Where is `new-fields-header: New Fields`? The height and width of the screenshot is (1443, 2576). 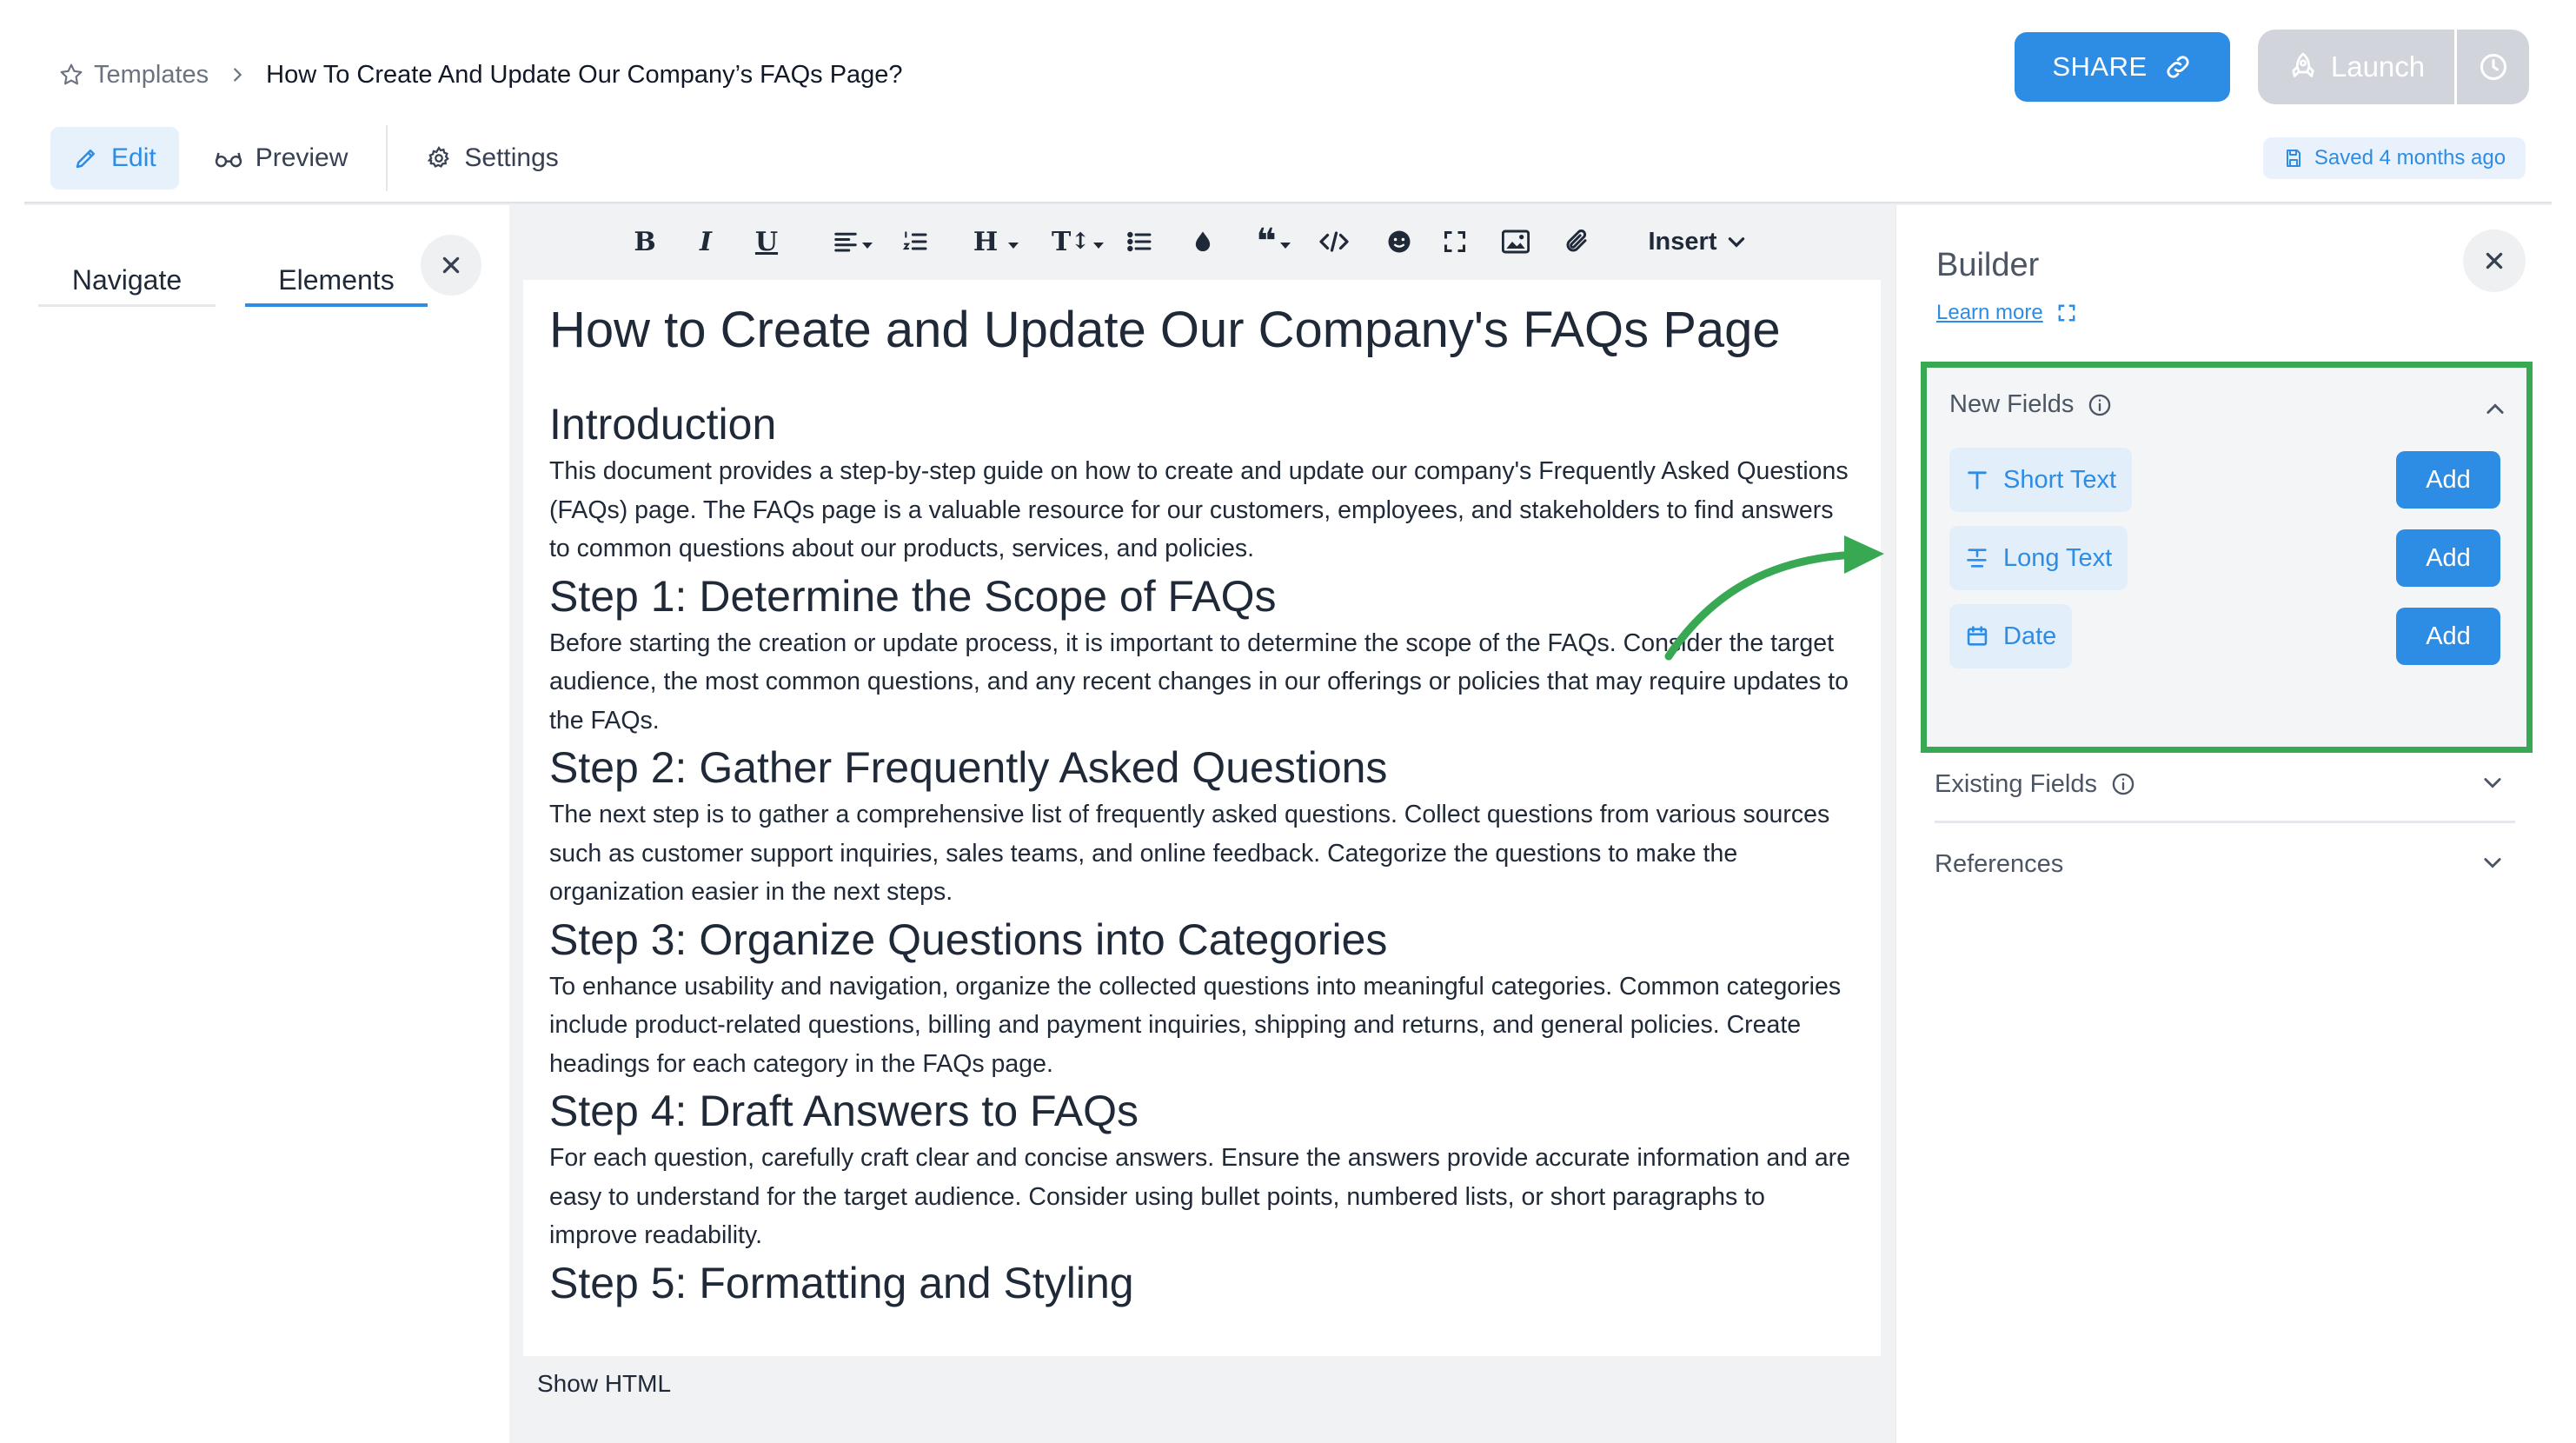
new-fields-header: New Fields is located at coordinates (2030, 404).